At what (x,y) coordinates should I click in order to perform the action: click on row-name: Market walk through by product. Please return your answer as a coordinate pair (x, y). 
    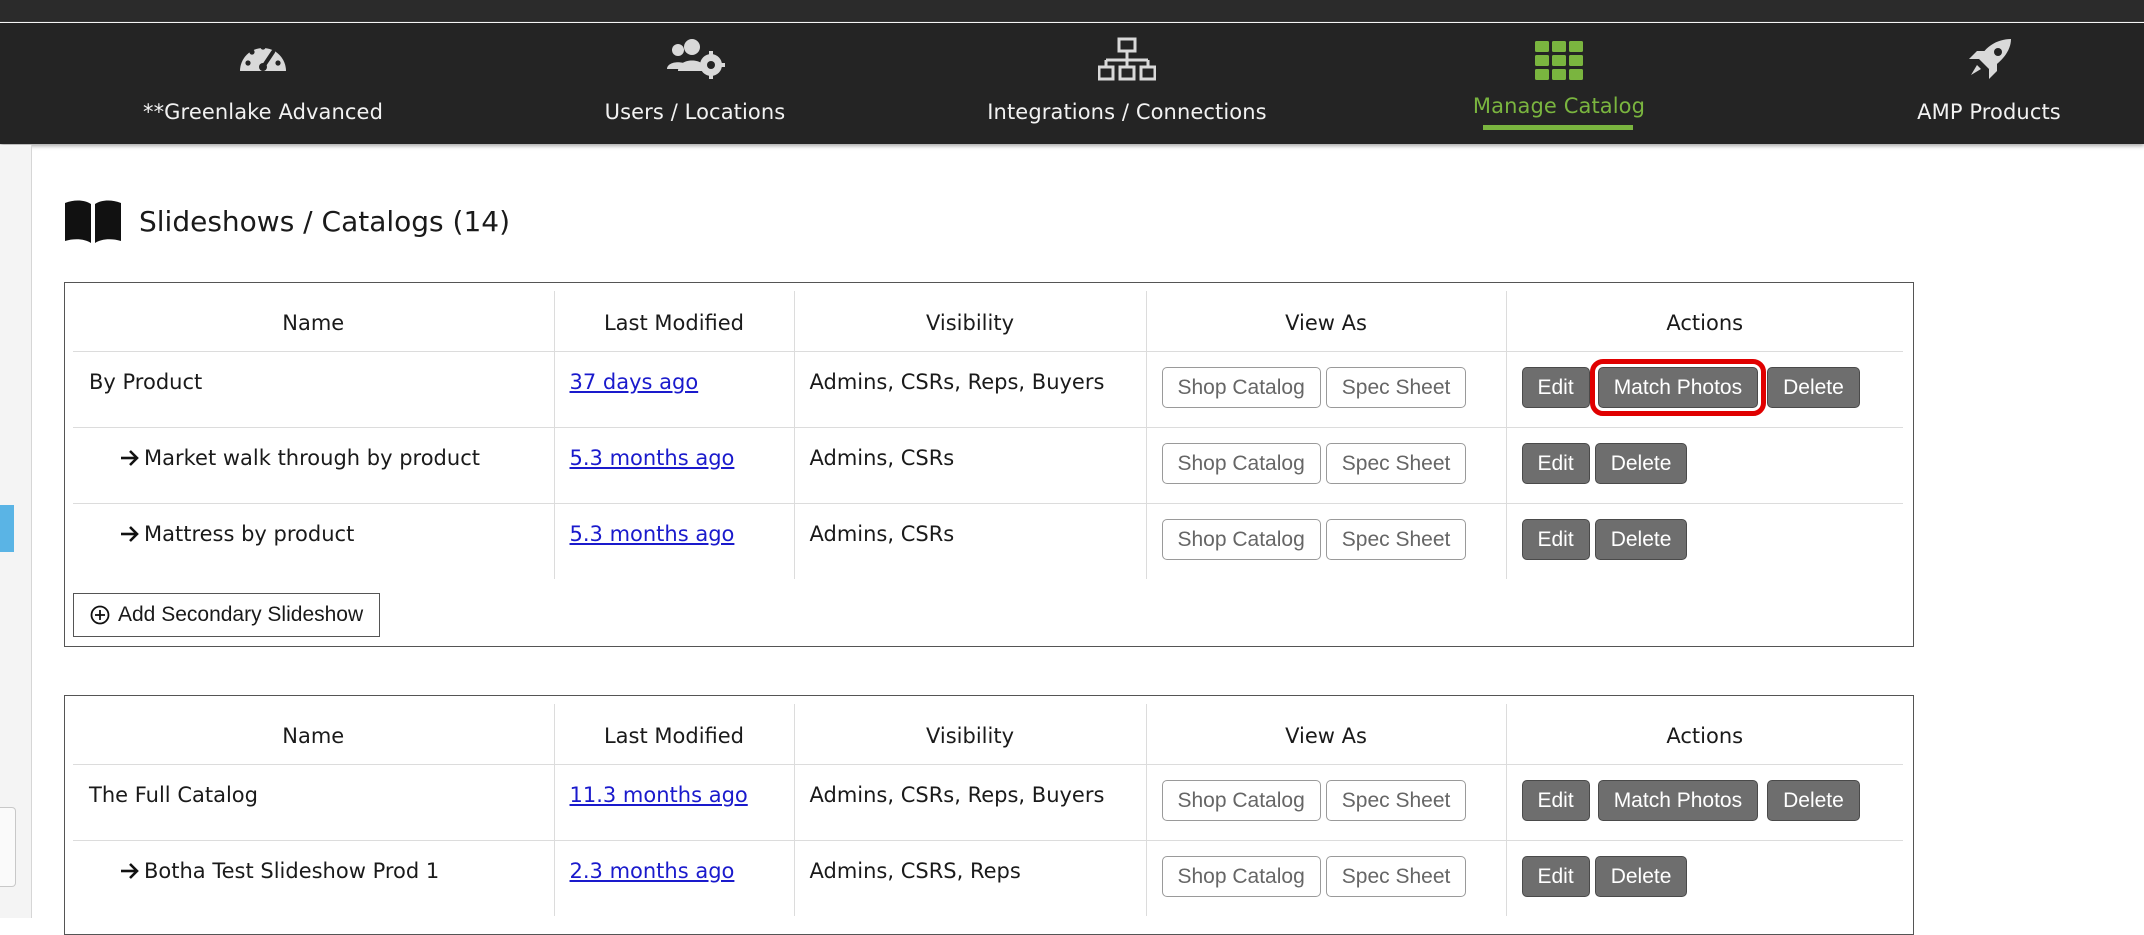
    Looking at the image, I should click on (313, 465).